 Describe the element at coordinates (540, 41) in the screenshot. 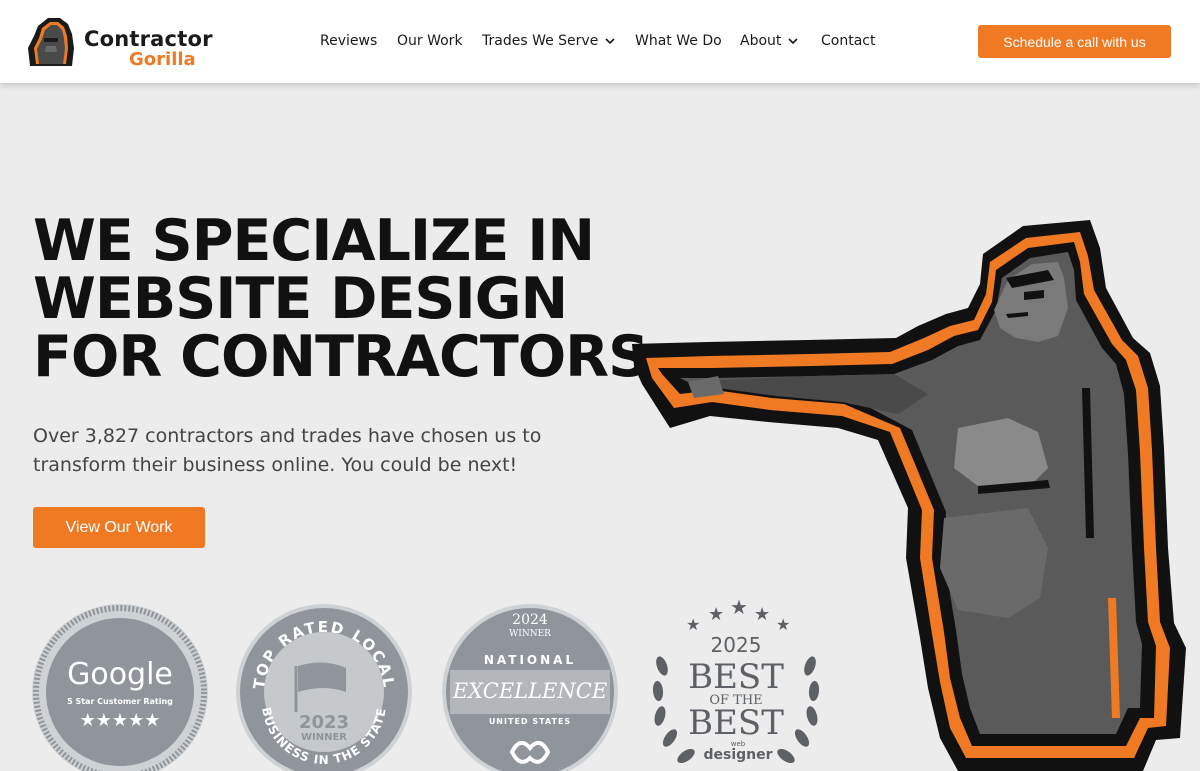

I see `nav-label: Trades We Serve` at that location.